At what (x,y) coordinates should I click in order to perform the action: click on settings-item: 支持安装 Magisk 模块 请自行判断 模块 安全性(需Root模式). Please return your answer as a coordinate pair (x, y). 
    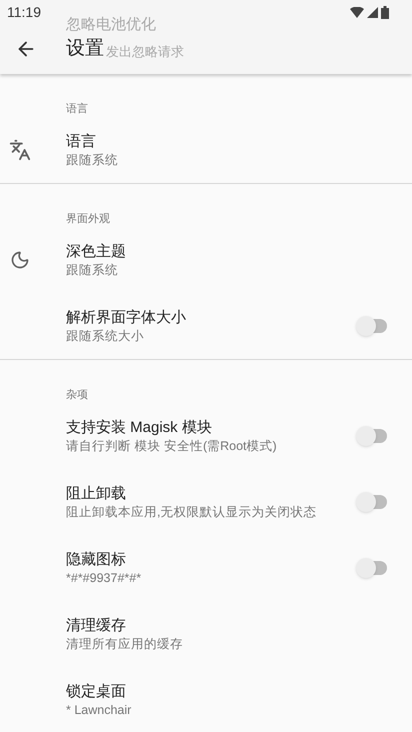
    Looking at the image, I should click on (206, 436).